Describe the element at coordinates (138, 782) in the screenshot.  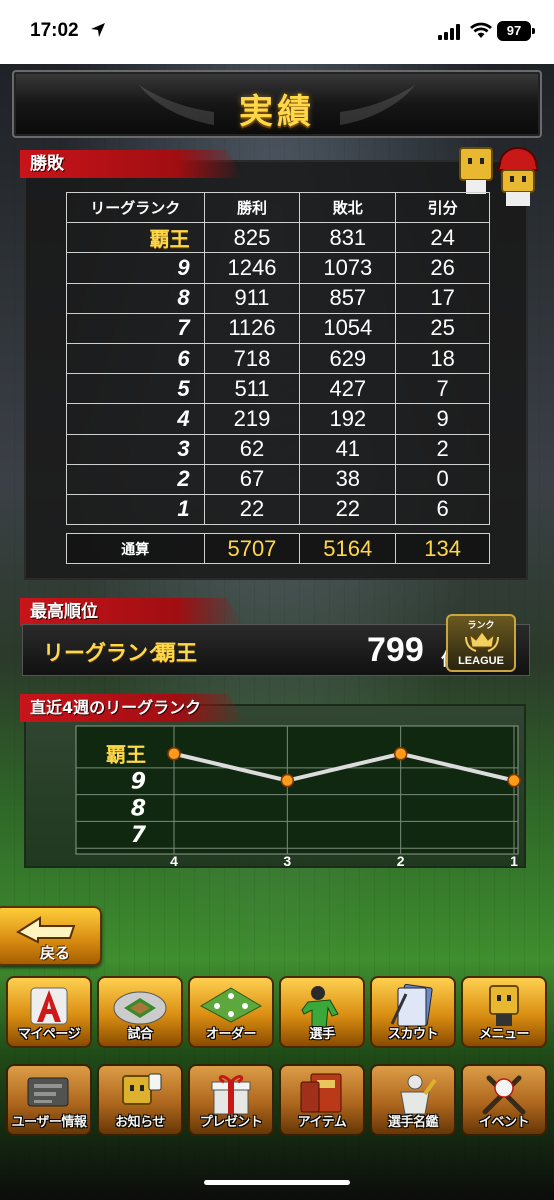
I see `y-tick-label: 9` at that location.